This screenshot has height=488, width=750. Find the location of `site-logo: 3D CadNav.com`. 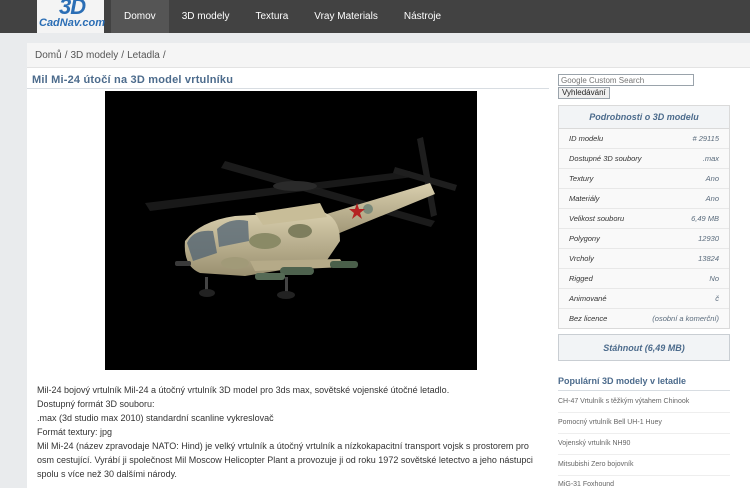

site-logo: 3D CadNav.com is located at coordinates (71, 16).